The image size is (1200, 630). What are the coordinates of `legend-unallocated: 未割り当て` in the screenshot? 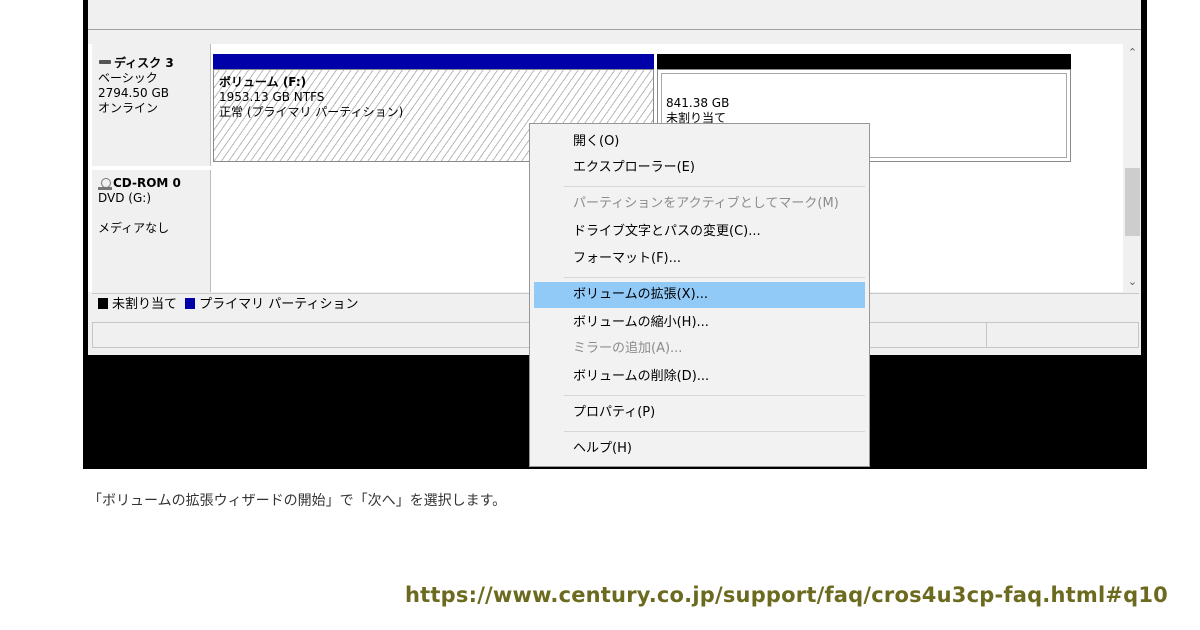 It's located at (145, 304).